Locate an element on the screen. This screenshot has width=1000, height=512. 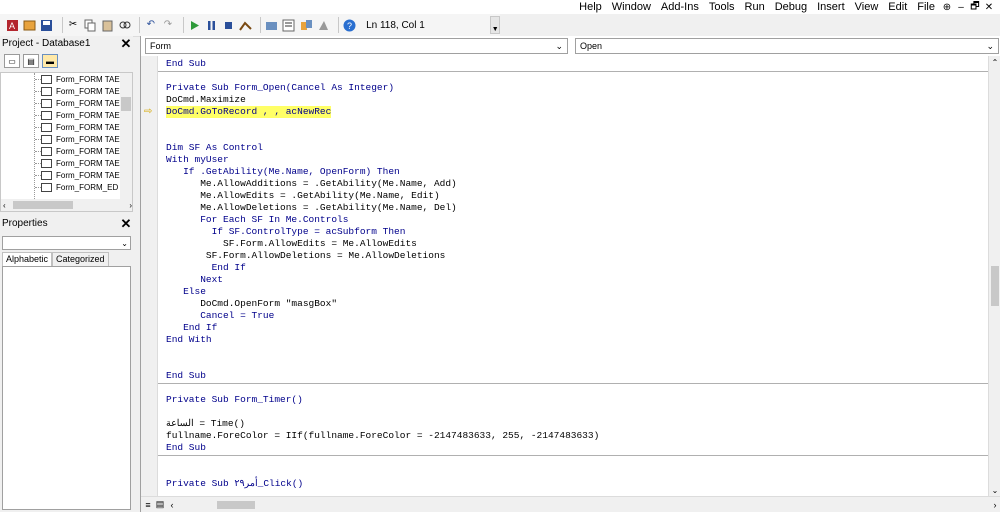
code-line: Else is located at coordinates (186, 292).